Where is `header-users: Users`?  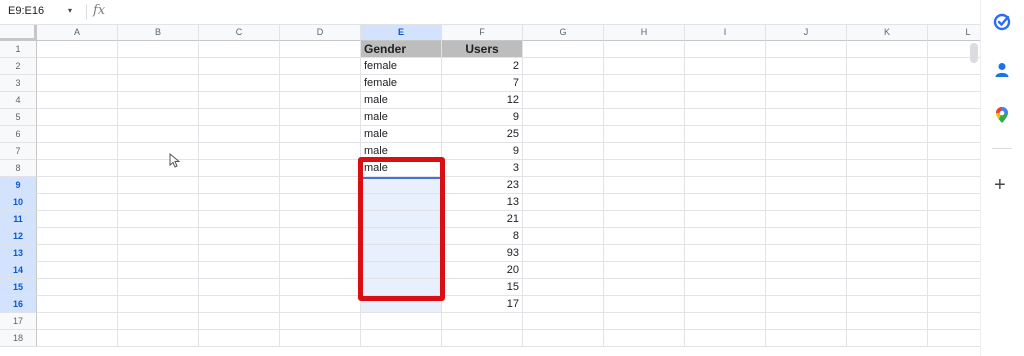
header-users: Users is located at coordinates (482, 49).